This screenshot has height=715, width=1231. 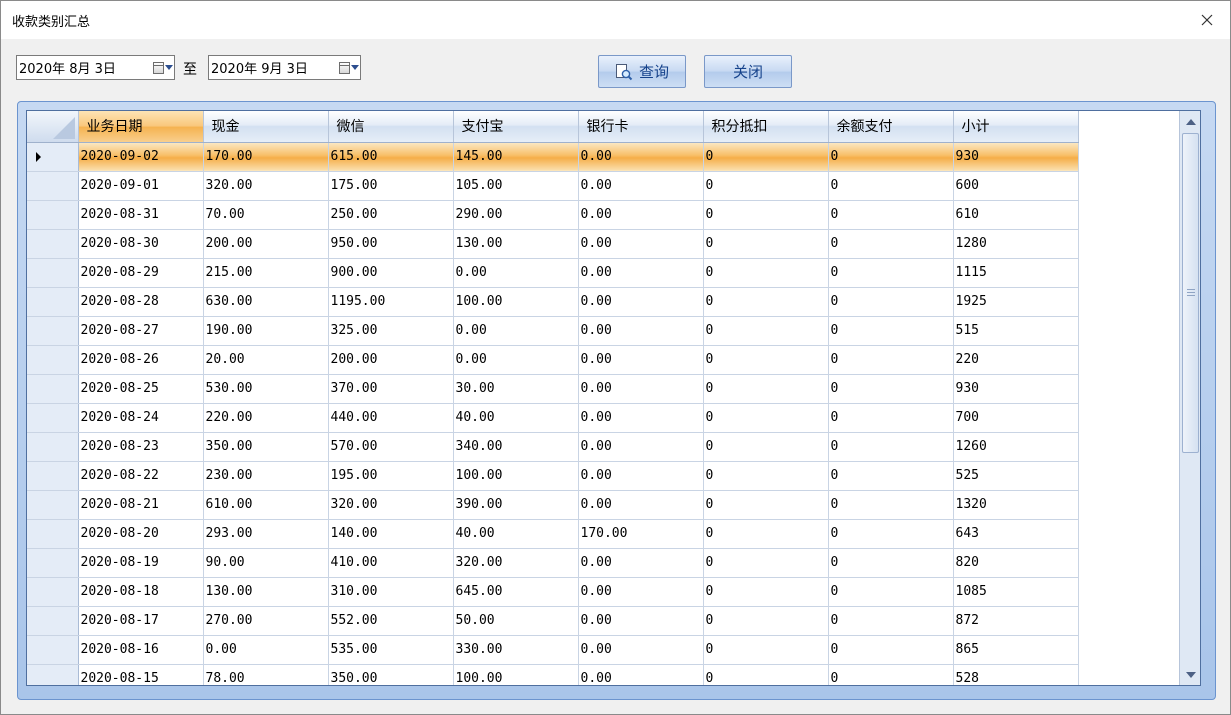 I want to click on table-cell: 105.00, so click(x=516, y=186).